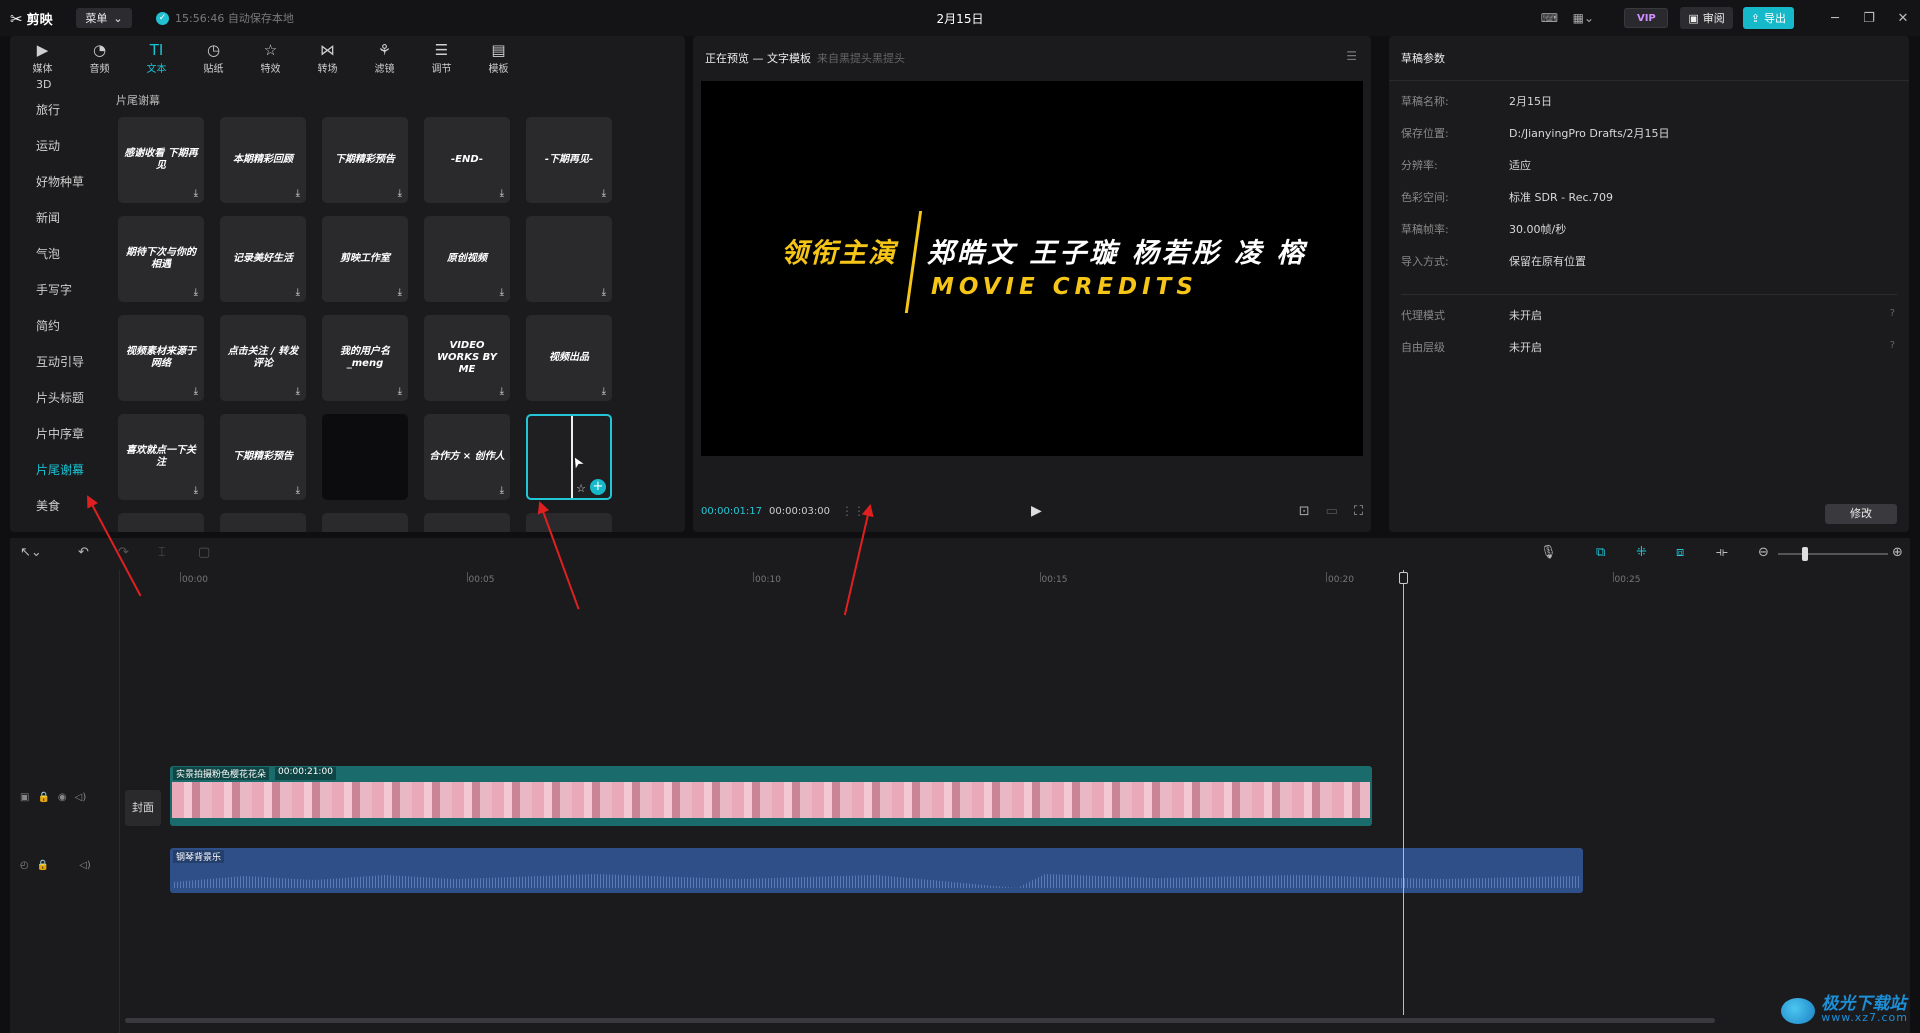  I want to click on split-icon: ⌶, so click(162, 552).